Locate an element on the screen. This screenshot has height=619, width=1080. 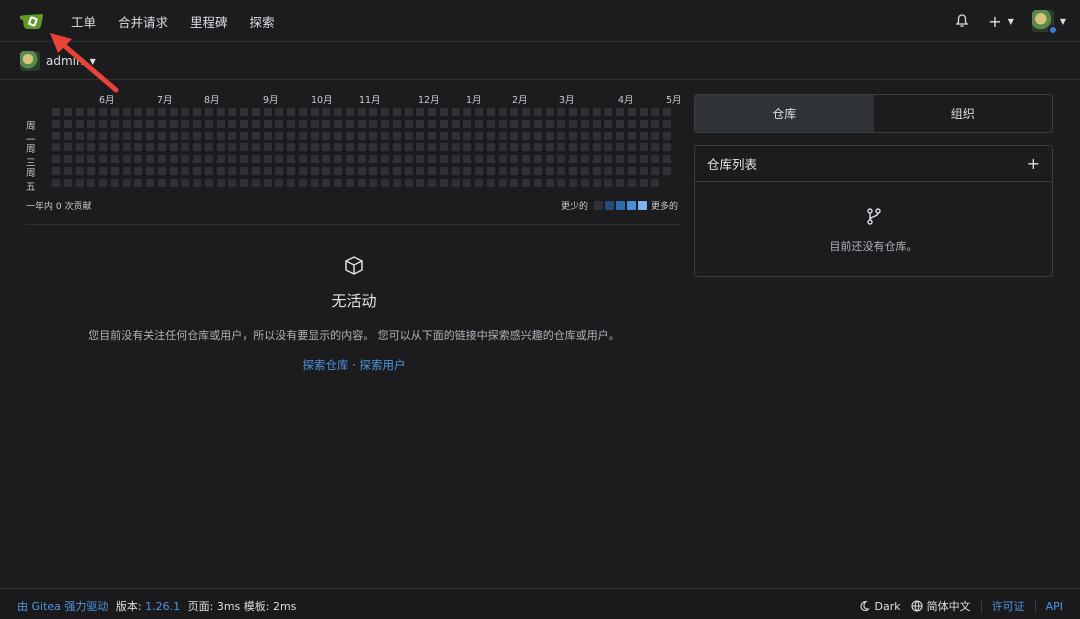
explore-users-link: 探索用户 is located at coordinates (382, 365).